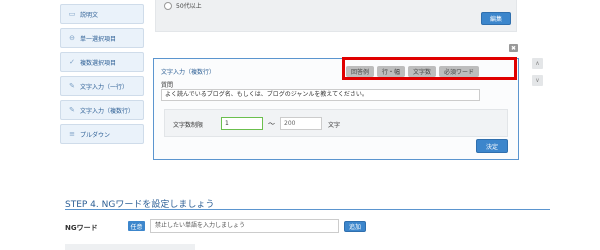 The image size is (600, 250). I want to click on radio-button, so click(168, 5).